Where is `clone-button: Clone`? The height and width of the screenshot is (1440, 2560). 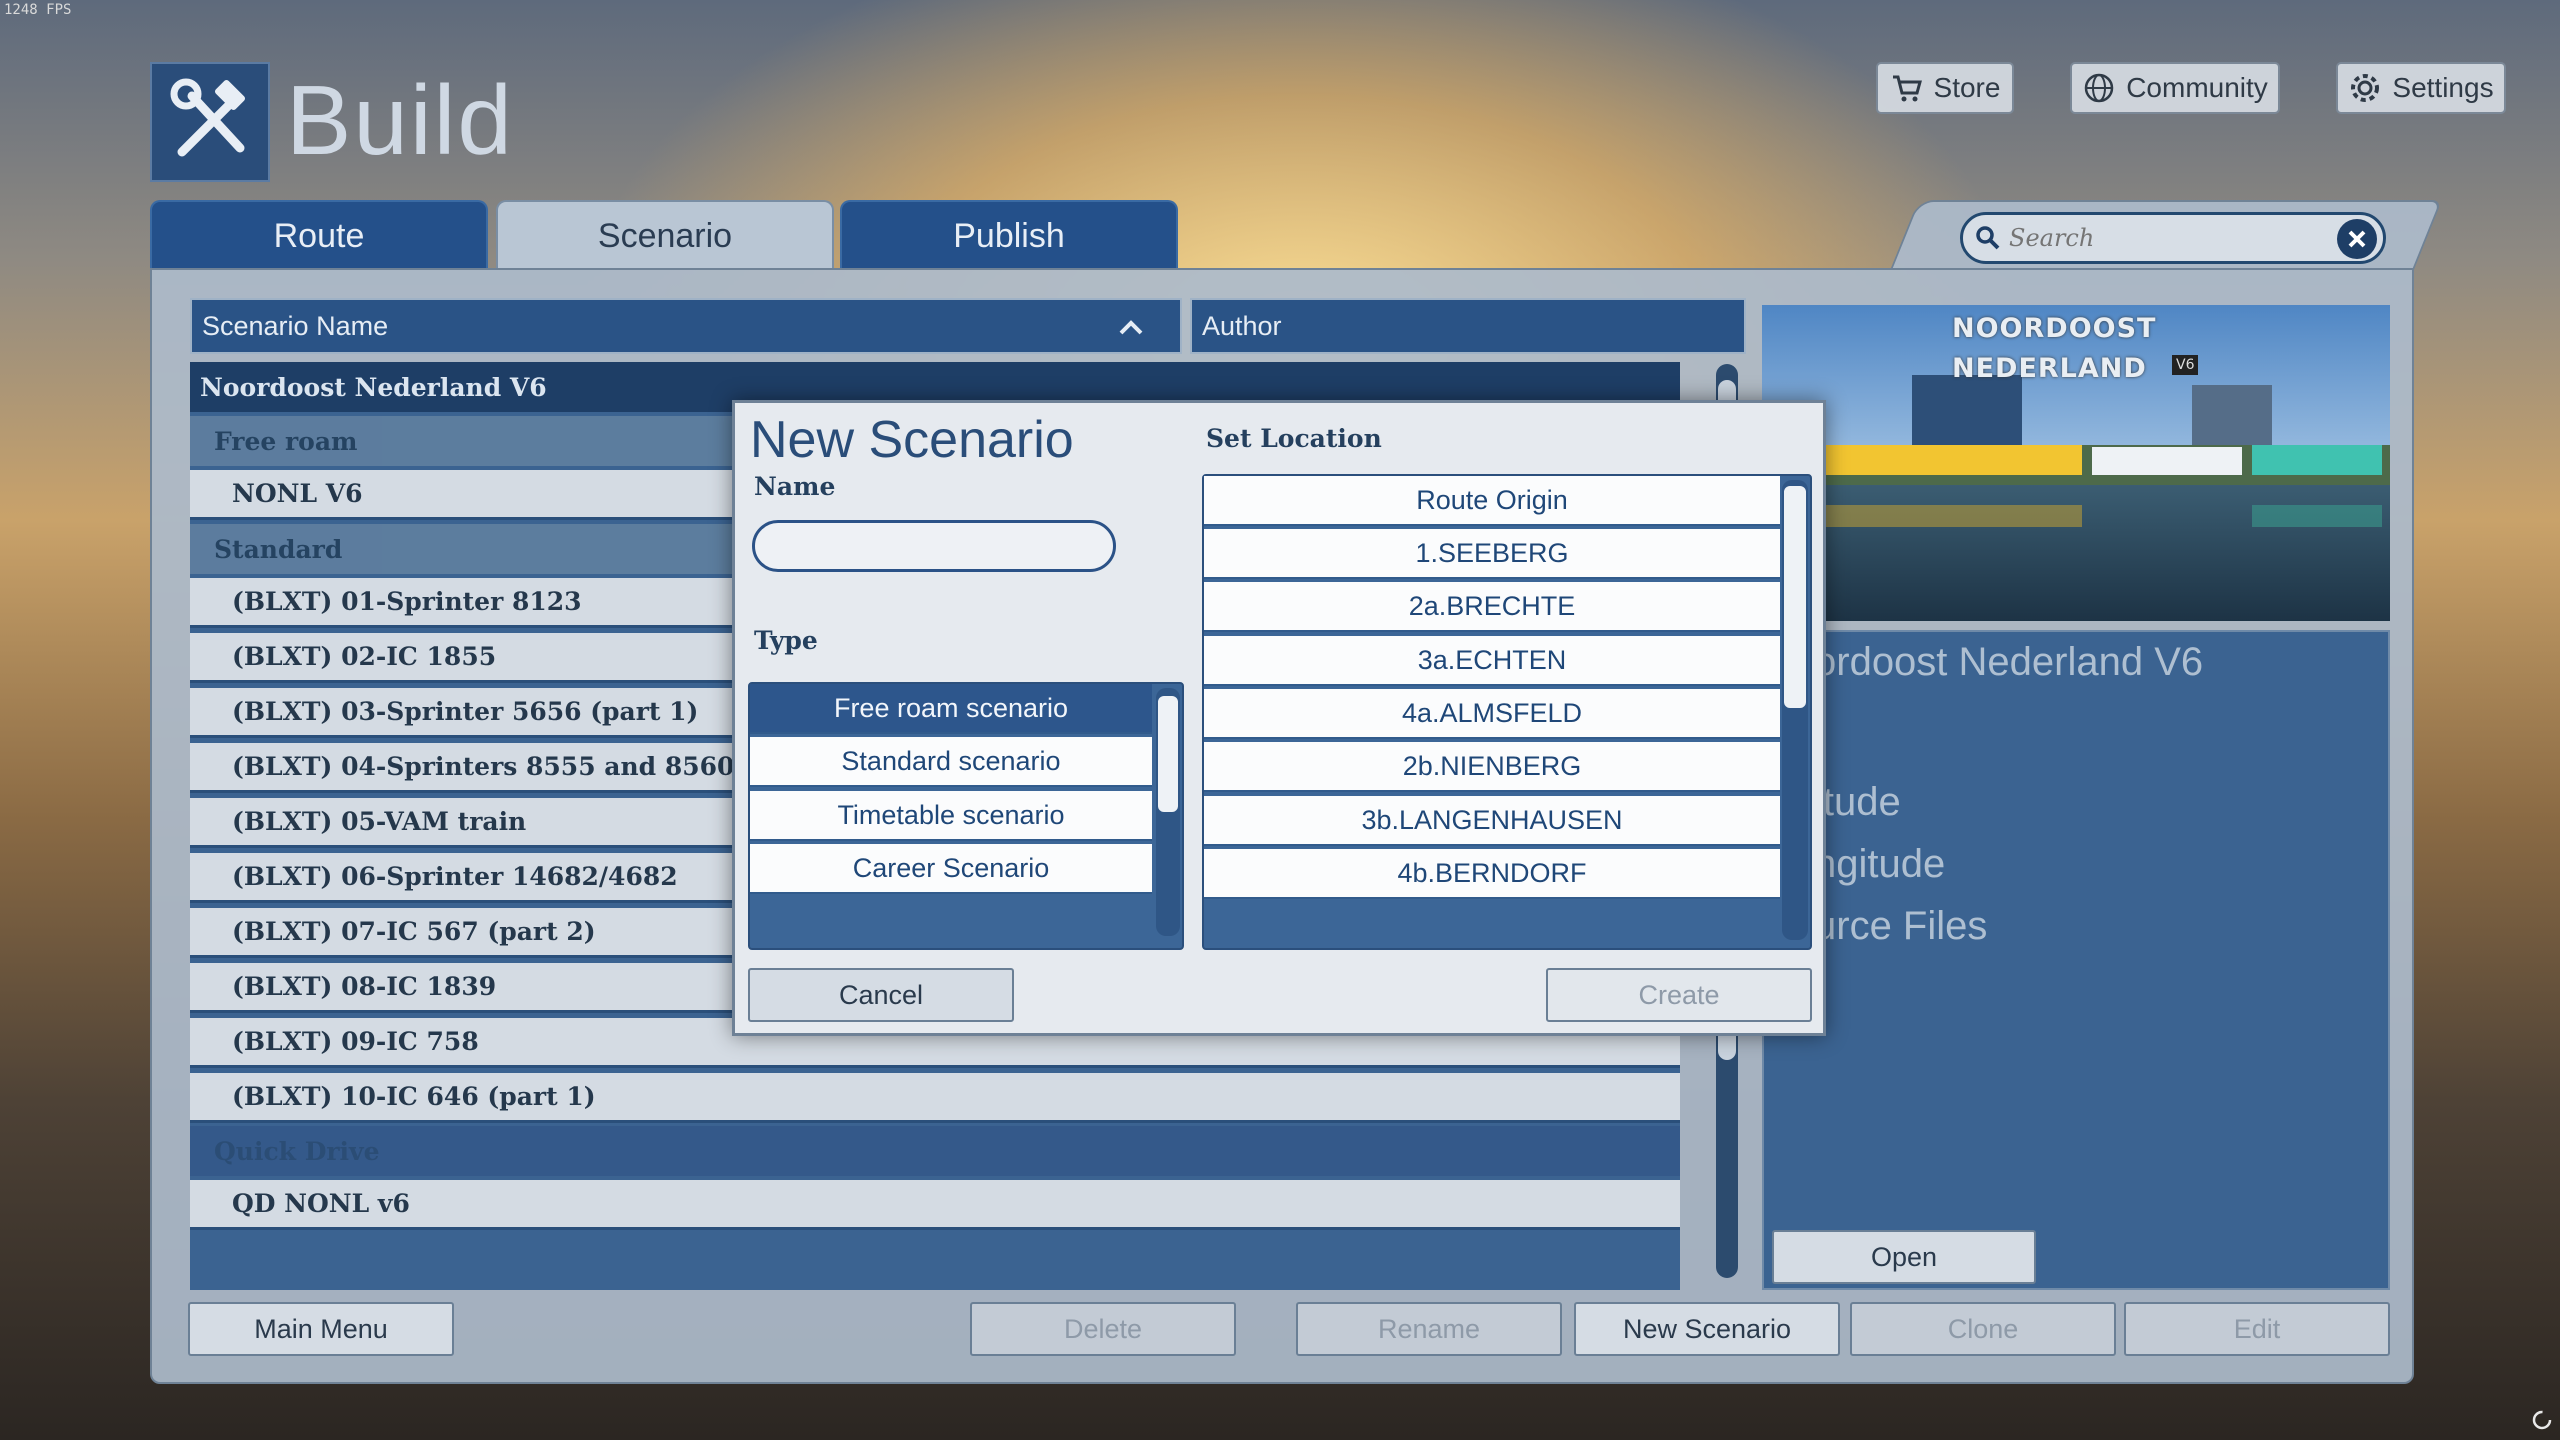
clone-button: Clone is located at coordinates (1983, 1329).